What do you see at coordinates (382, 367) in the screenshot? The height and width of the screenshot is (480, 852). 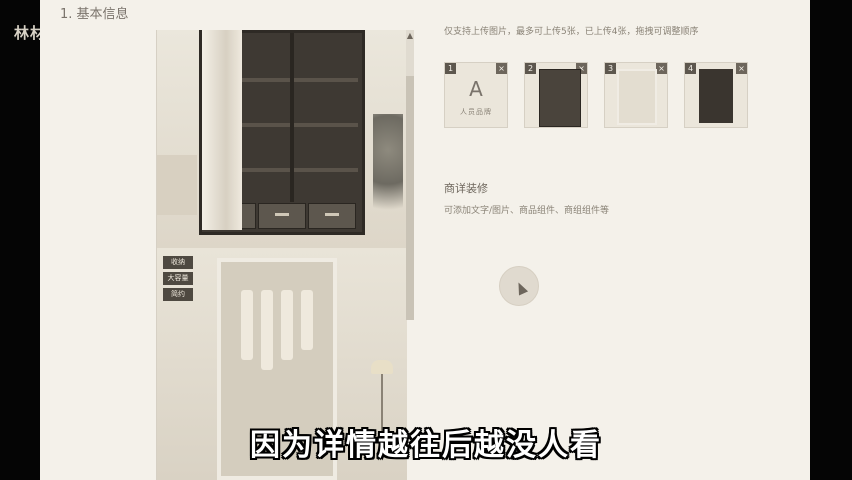 I see `lamp-decor` at bounding box center [382, 367].